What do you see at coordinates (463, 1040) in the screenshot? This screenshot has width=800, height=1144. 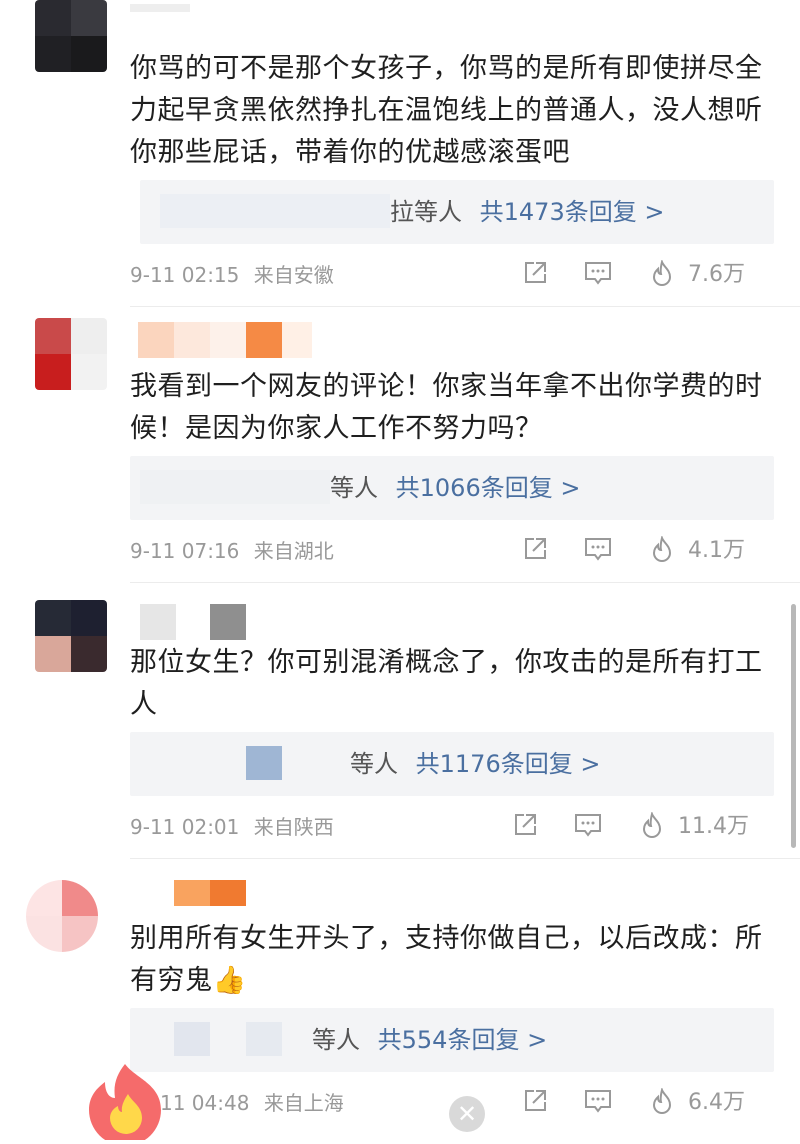 I see `reply-count-link: 共554条回复 >` at bounding box center [463, 1040].